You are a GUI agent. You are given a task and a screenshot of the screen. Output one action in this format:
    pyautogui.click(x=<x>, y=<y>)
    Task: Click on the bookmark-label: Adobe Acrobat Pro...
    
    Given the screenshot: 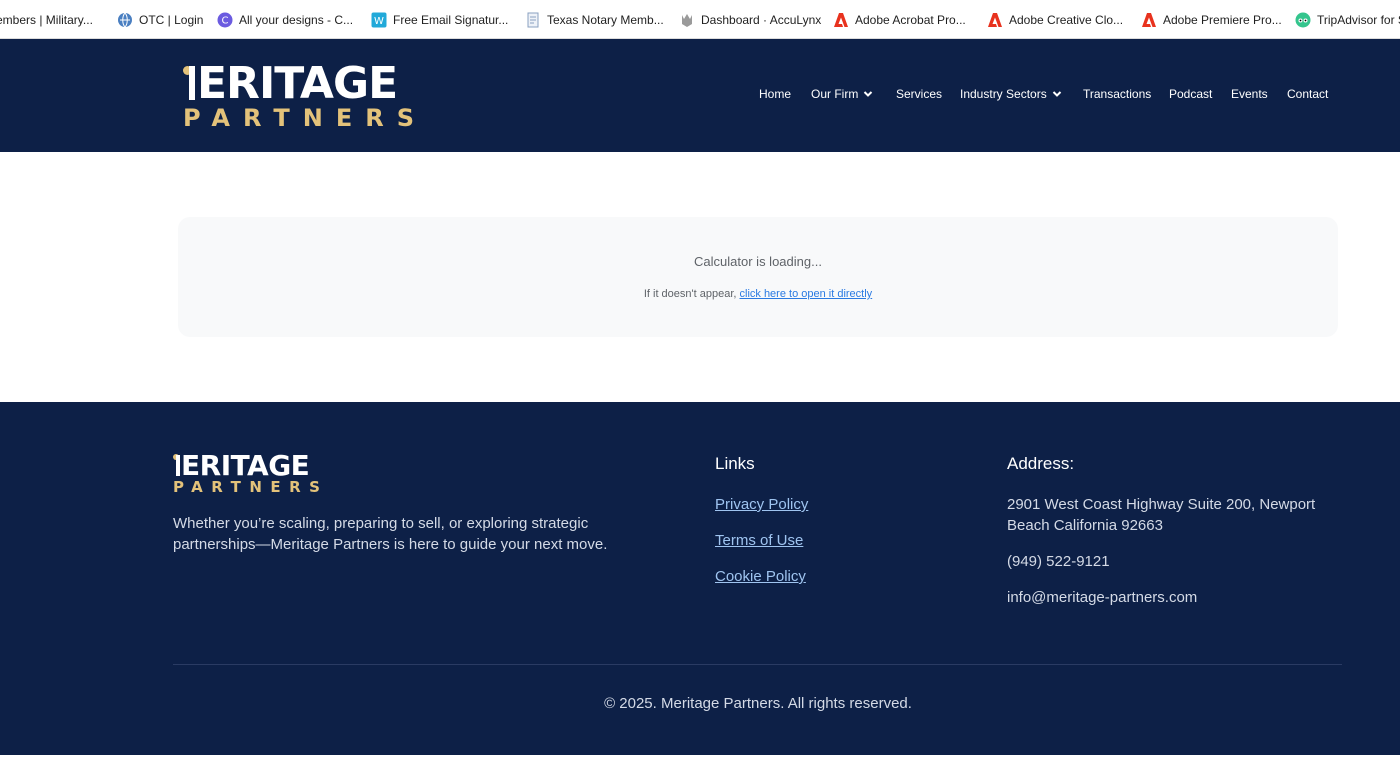 What is the action you would take?
    pyautogui.click(x=910, y=19)
    